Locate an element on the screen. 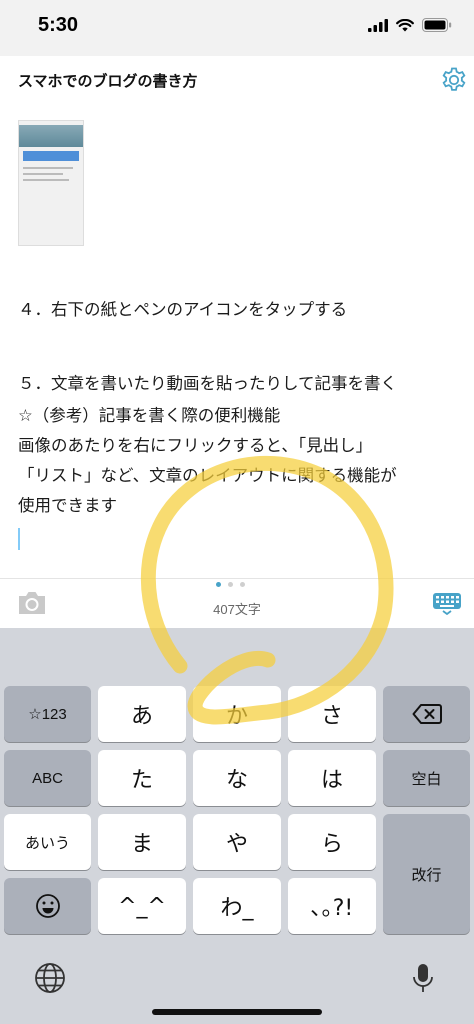 The image size is (474, 1024). home-indicator is located at coordinates (237, 1012).